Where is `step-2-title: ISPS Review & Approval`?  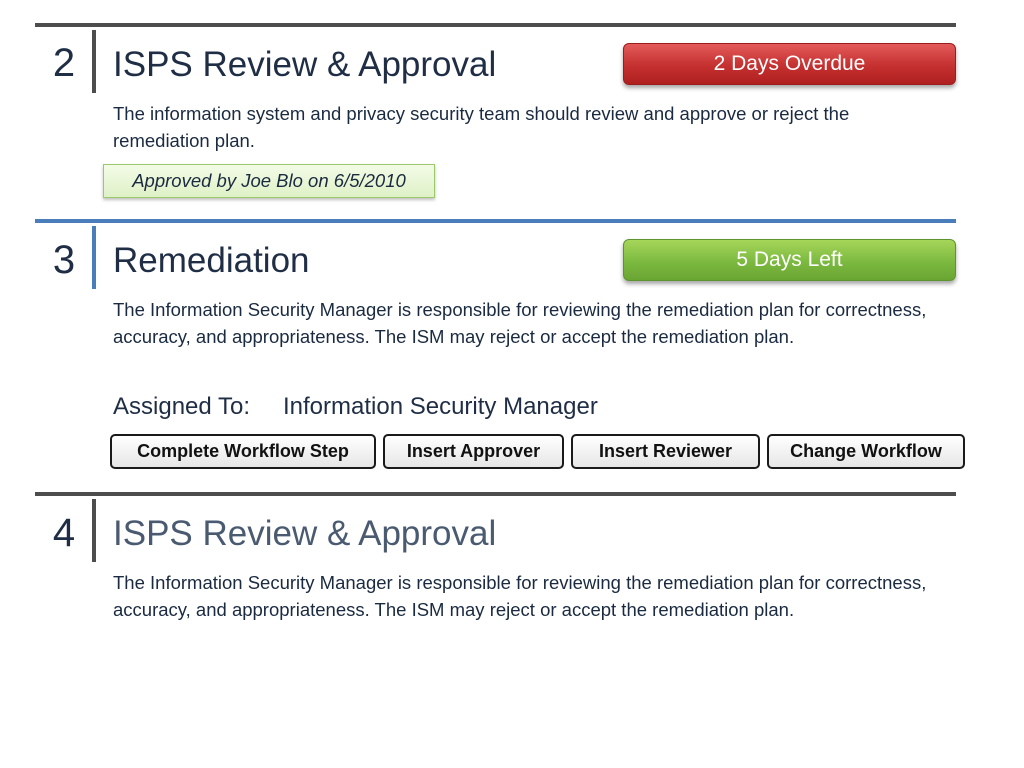 step-2-title: ISPS Review & Approval is located at coordinates (305, 64).